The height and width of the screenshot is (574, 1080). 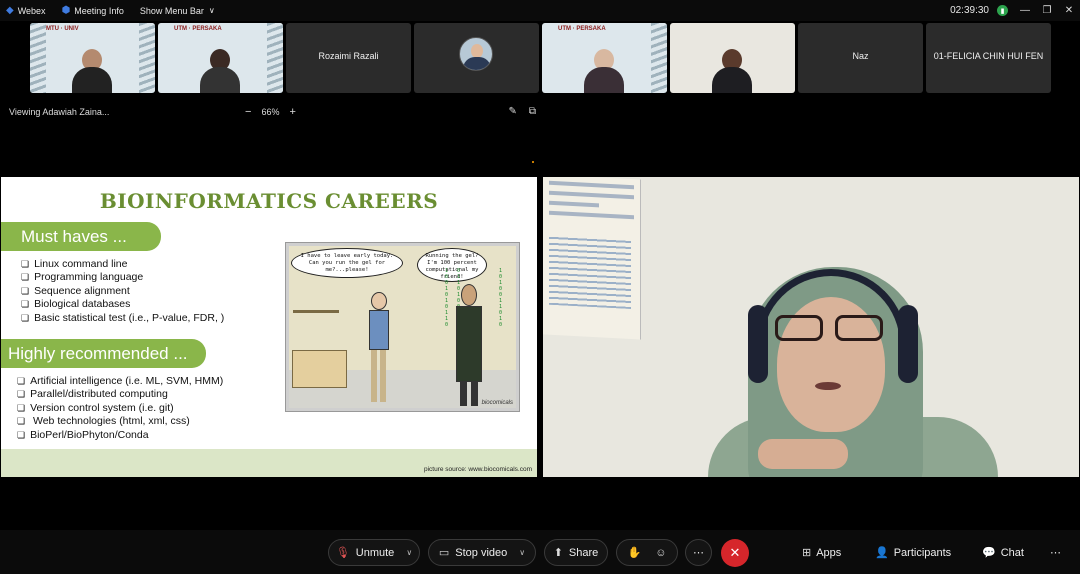 What do you see at coordinates (1025, 10) in the screenshot?
I see `minimize-icon: —` at bounding box center [1025, 10].